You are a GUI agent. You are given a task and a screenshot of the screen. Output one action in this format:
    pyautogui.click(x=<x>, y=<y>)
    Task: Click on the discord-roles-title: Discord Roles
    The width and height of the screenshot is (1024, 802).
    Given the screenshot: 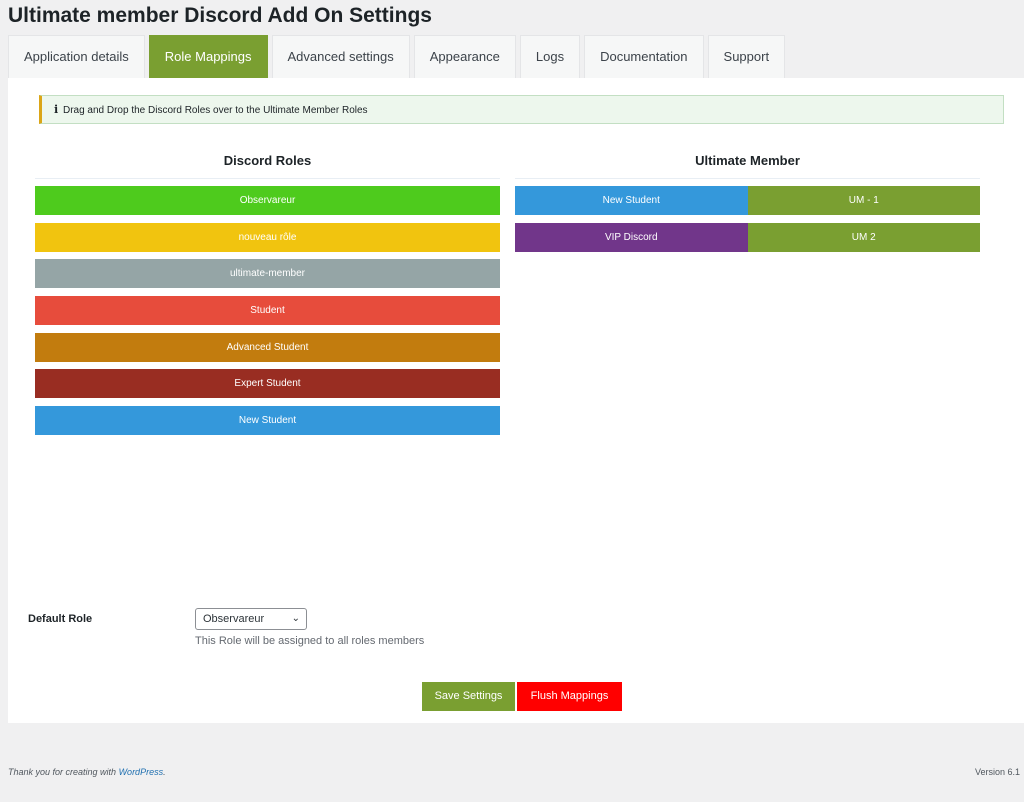 What is the action you would take?
    pyautogui.click(x=267, y=160)
    